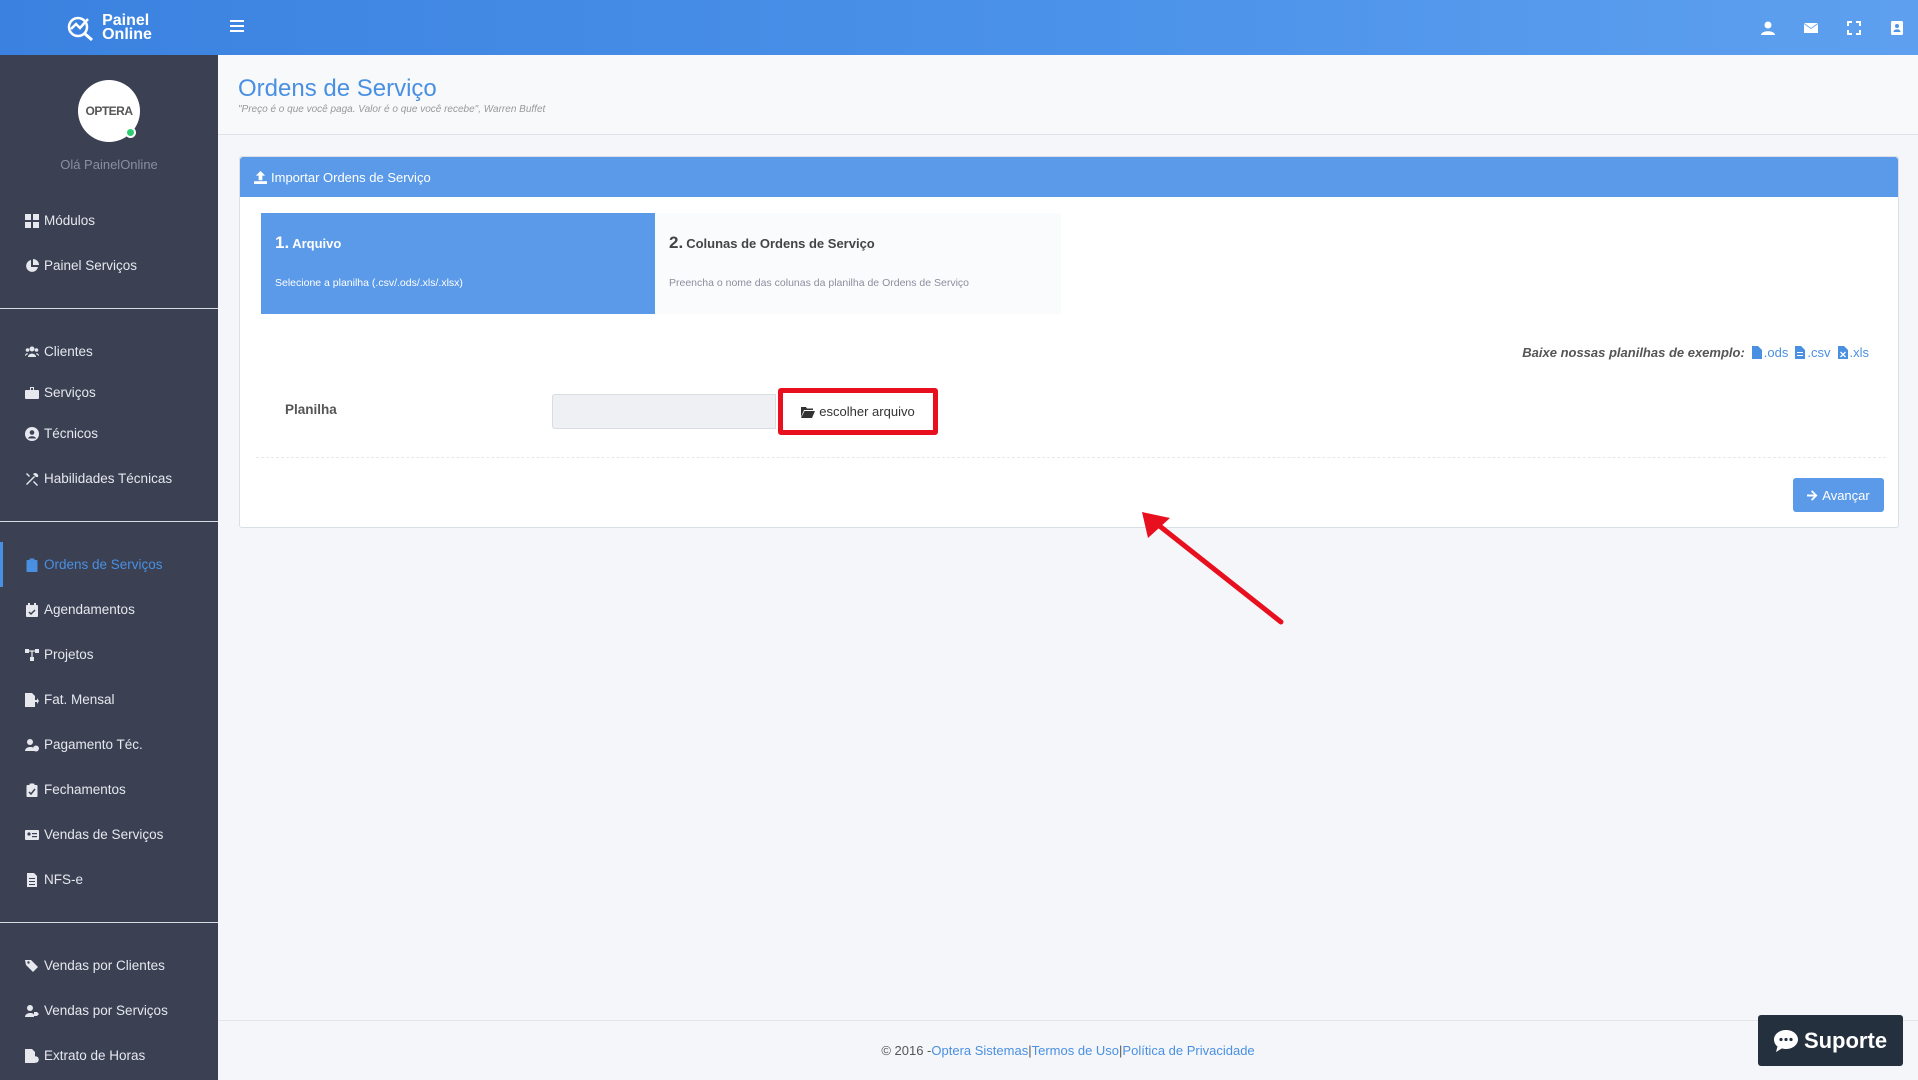 The width and height of the screenshot is (1918, 1080). Describe the element at coordinates (130, 132) in the screenshot. I see `online-status-indicator` at that location.